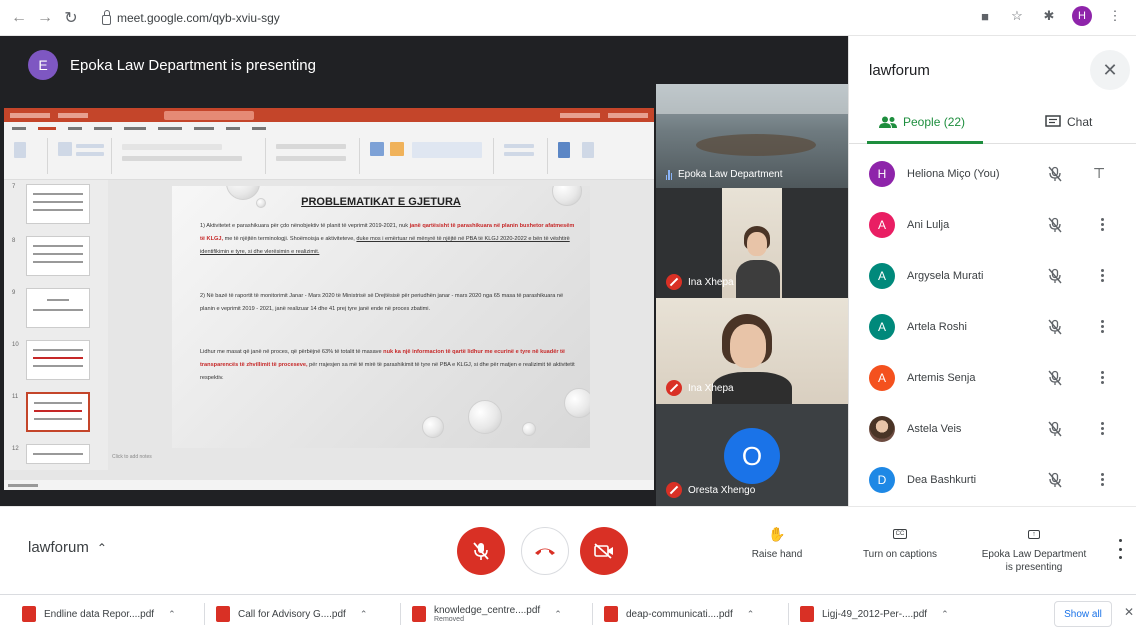  I want to click on present-screen-icon: ↑, so click(1034, 534).